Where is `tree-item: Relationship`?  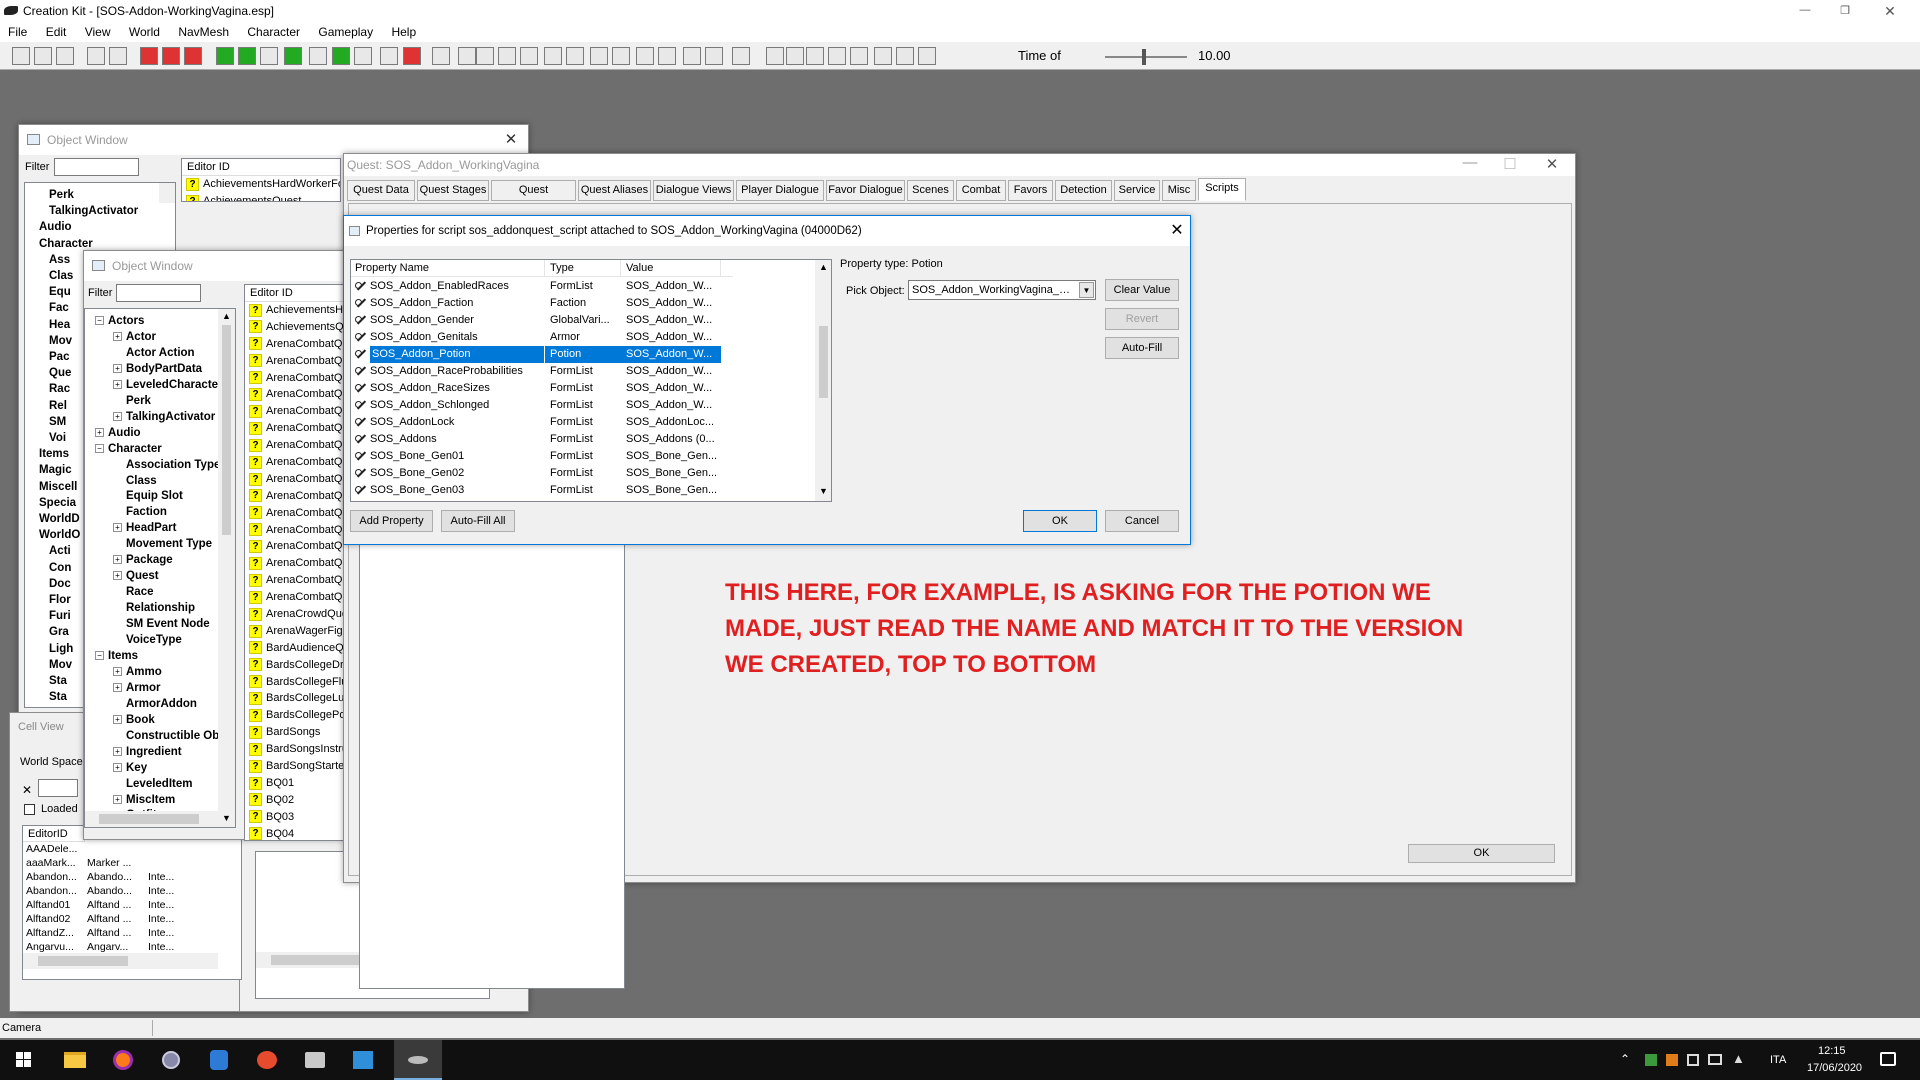
tree-item: Relationship is located at coordinates (154, 608).